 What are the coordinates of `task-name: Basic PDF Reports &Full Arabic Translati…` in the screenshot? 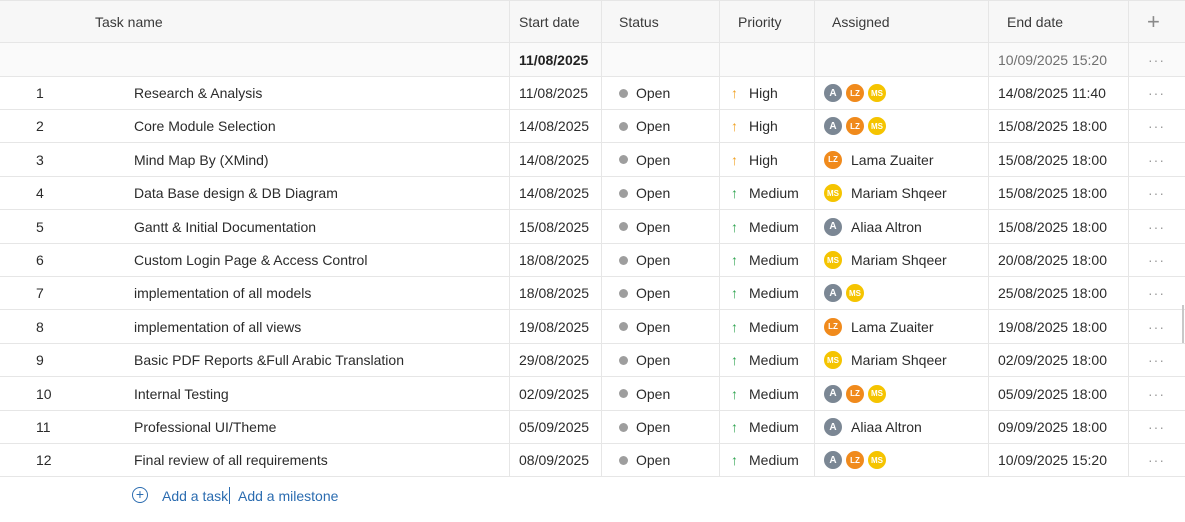 It's located at (269, 360).